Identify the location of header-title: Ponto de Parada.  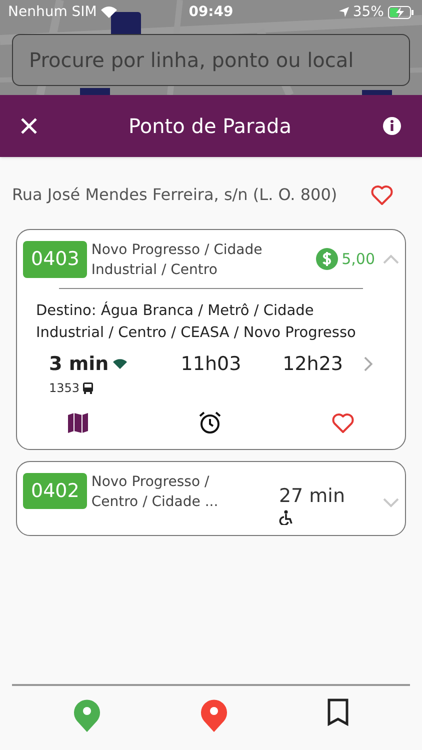
(210, 126).